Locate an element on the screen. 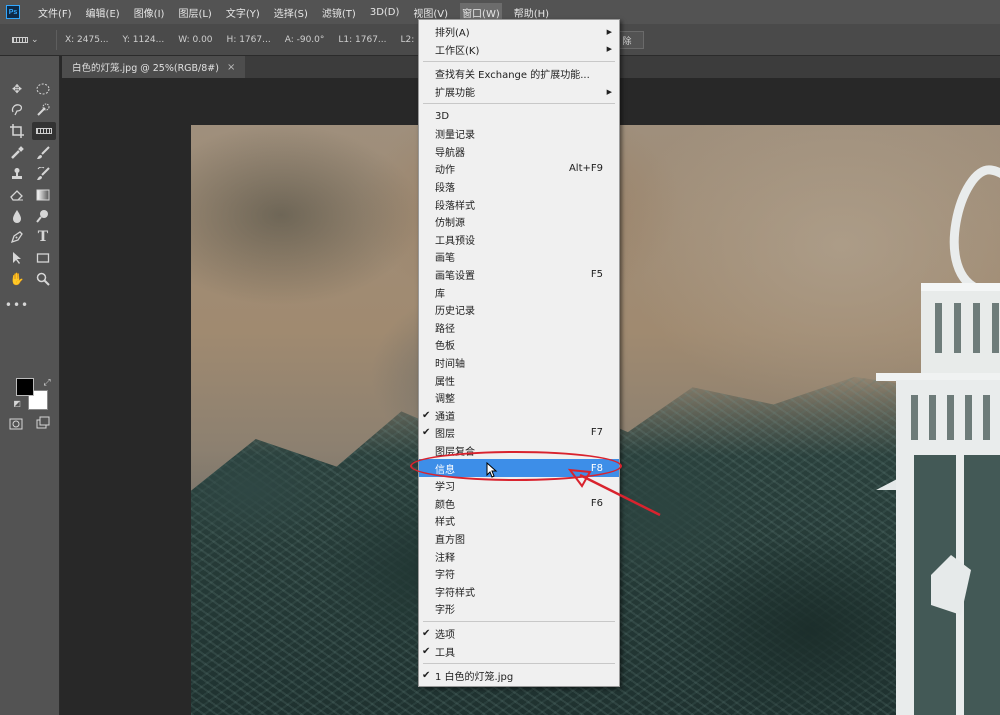  more-tools-icon: ••• is located at coordinates (16, 305).